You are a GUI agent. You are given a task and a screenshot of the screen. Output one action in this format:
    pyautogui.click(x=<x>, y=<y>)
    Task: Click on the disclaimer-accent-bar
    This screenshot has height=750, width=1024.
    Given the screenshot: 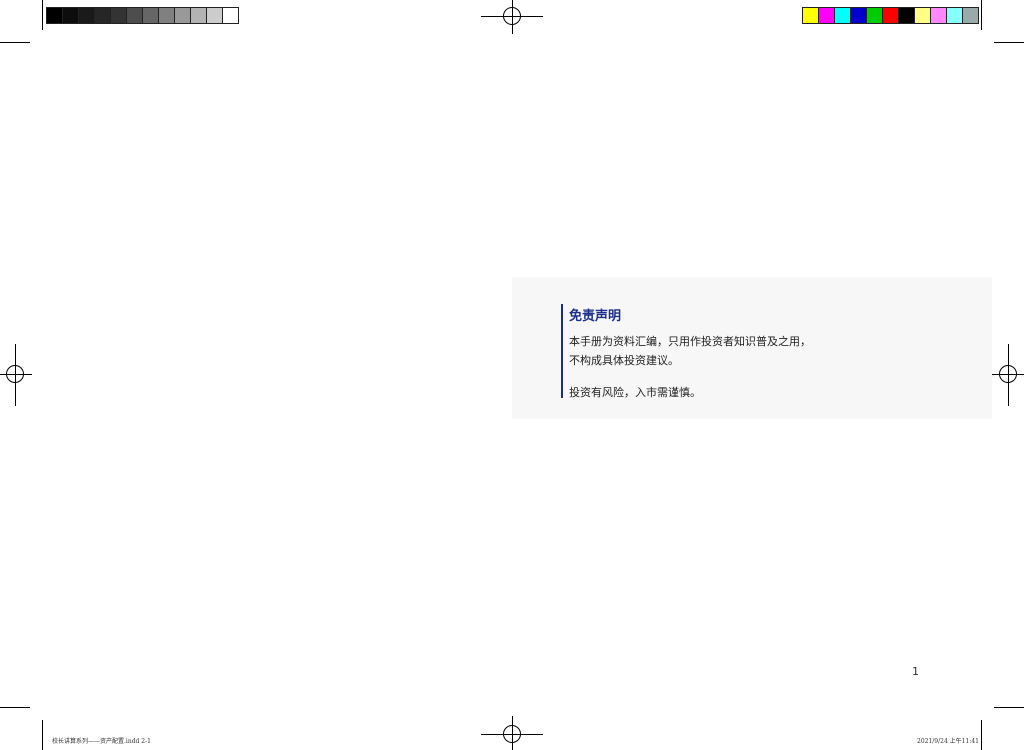 What is the action you would take?
    pyautogui.click(x=562, y=351)
    